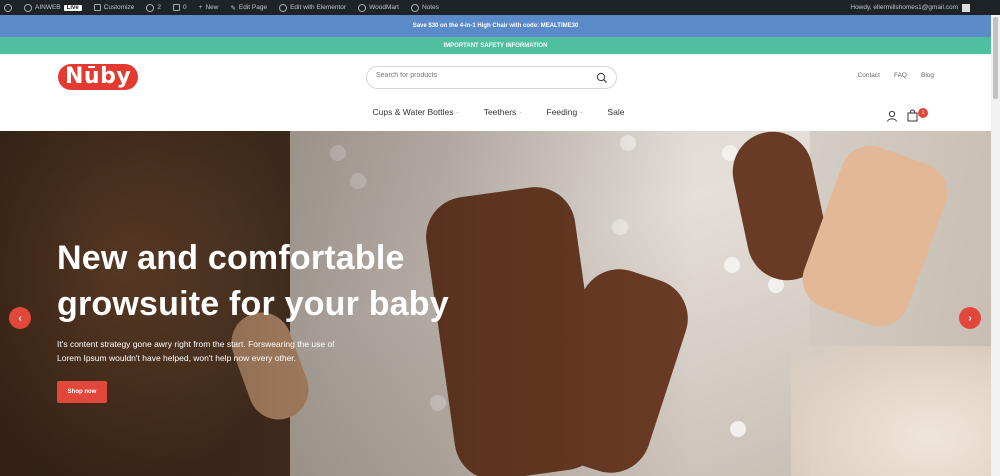  What do you see at coordinates (602, 78) in the screenshot?
I see `search-icon` at bounding box center [602, 78].